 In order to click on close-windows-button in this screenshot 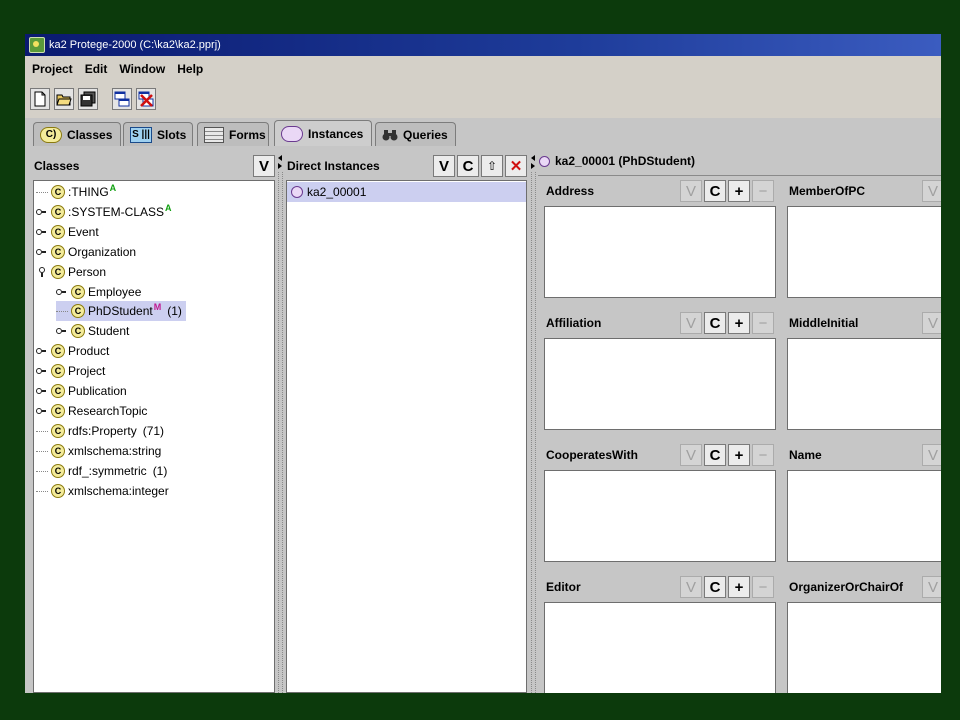, I will do `click(146, 99)`.